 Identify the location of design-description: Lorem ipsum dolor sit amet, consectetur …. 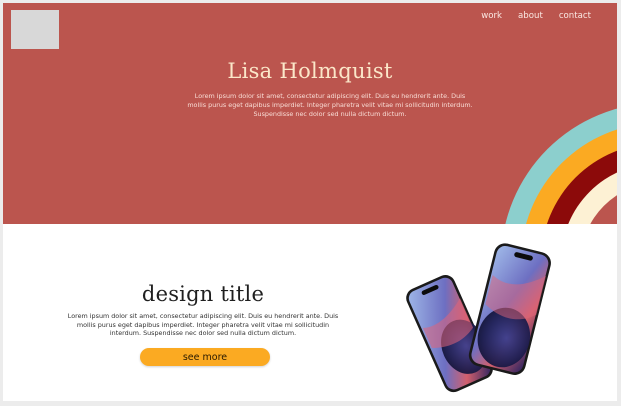
(203, 325).